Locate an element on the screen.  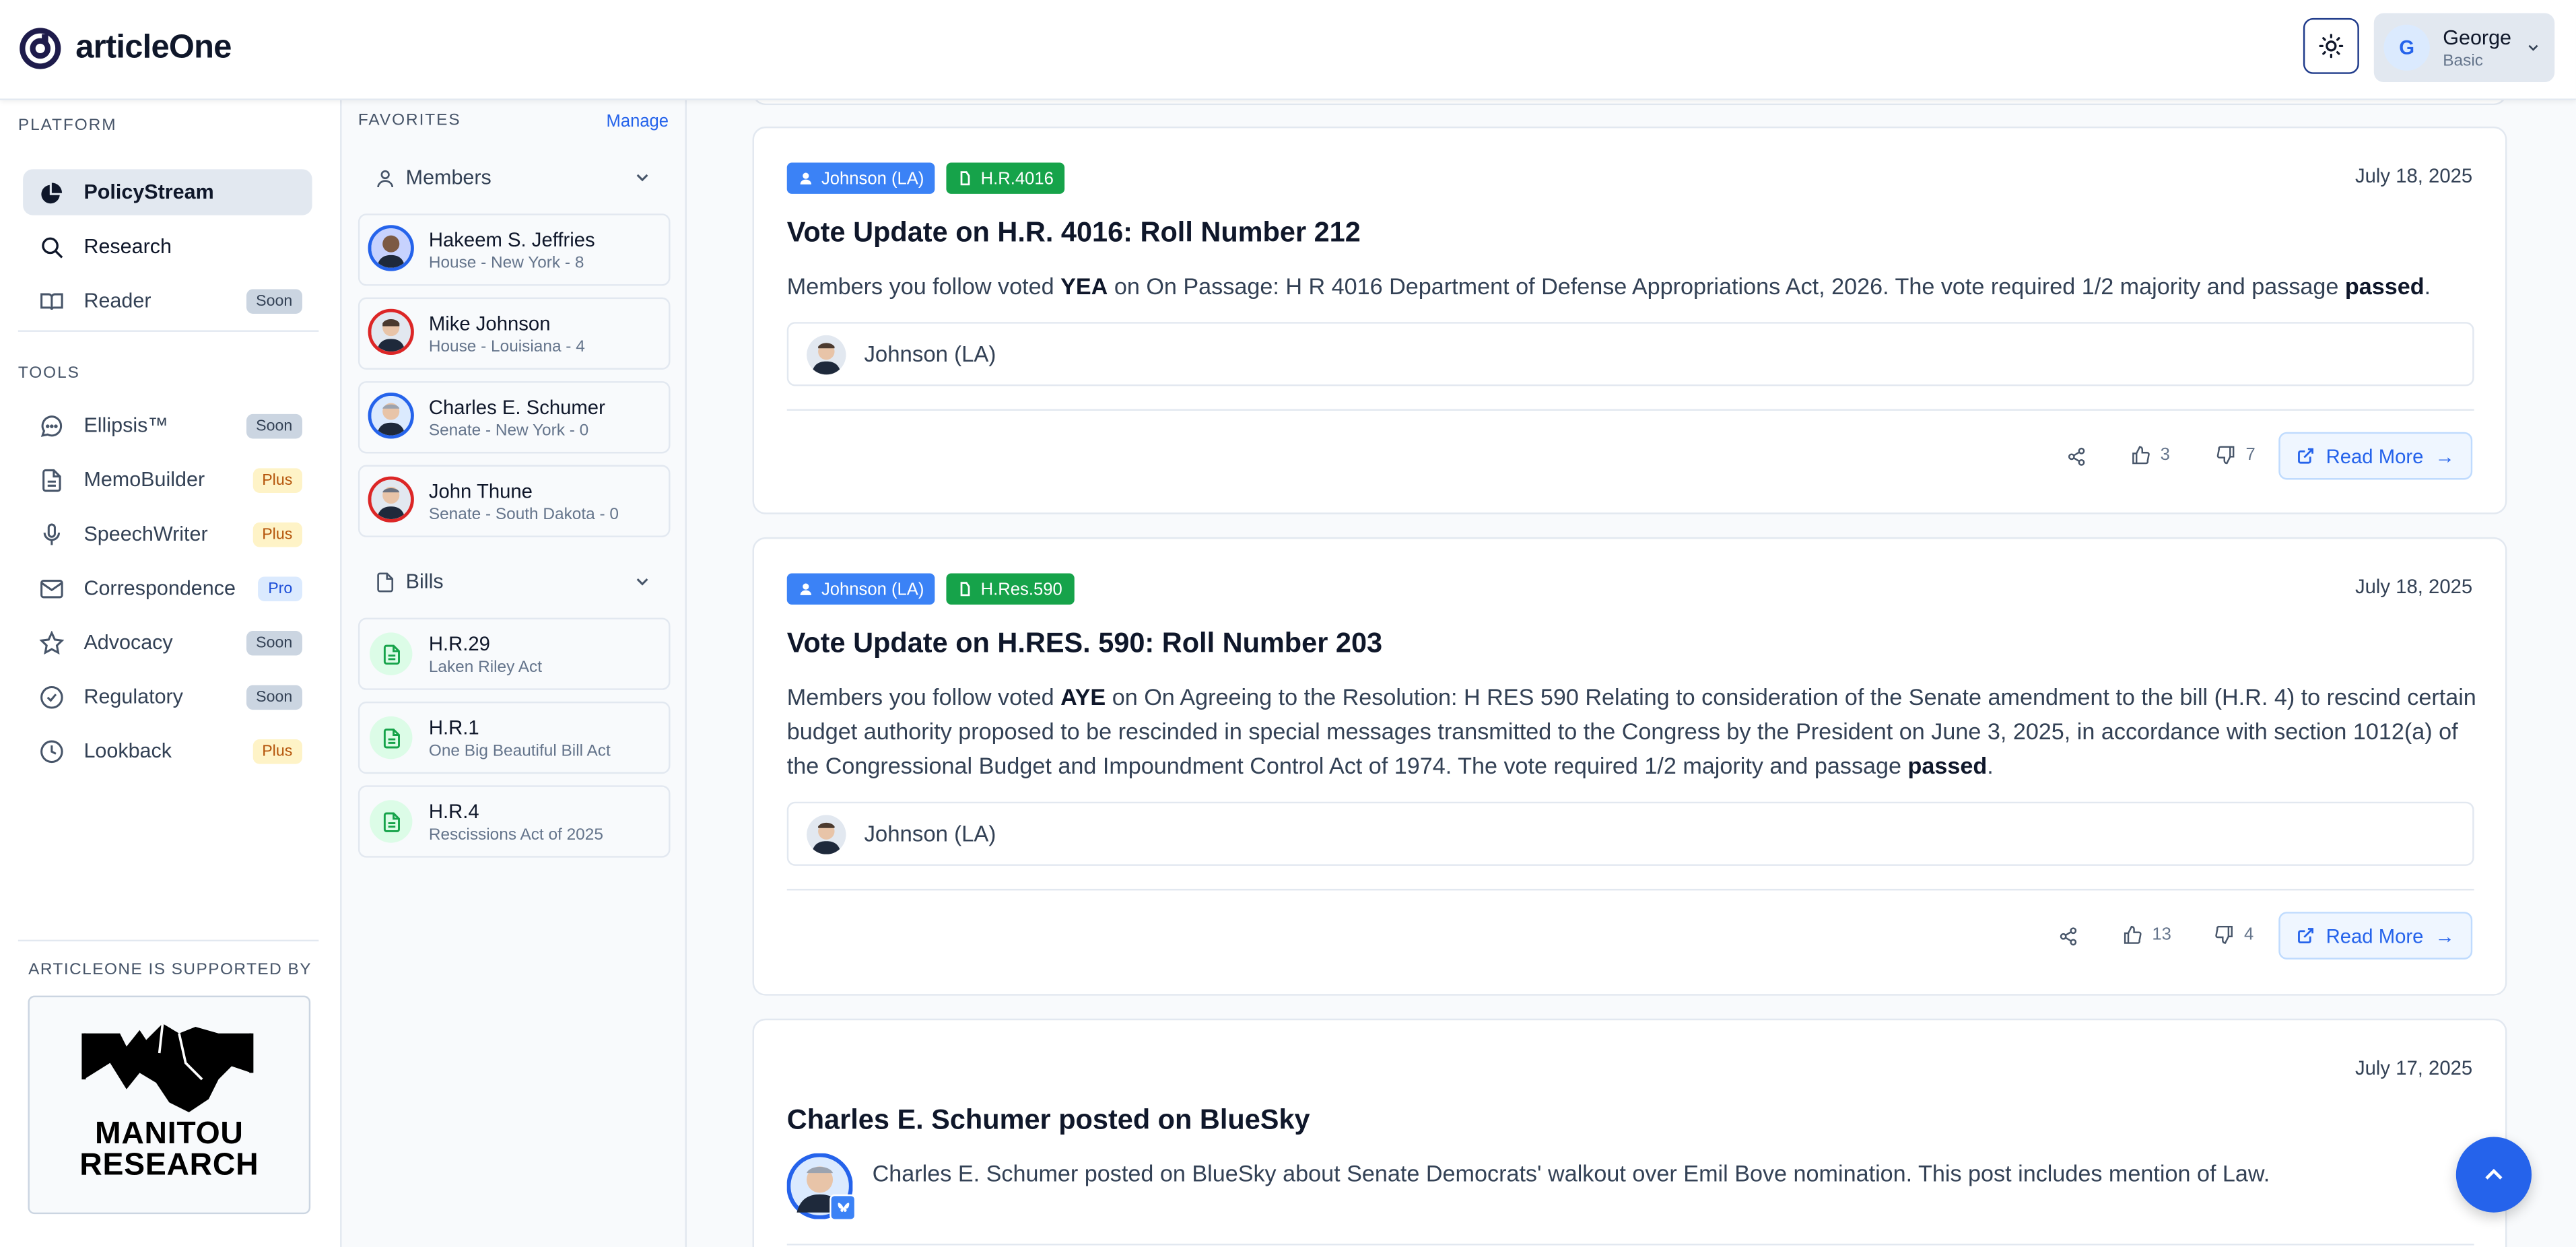
thumbs-down-icon is located at coordinates (2225, 456).